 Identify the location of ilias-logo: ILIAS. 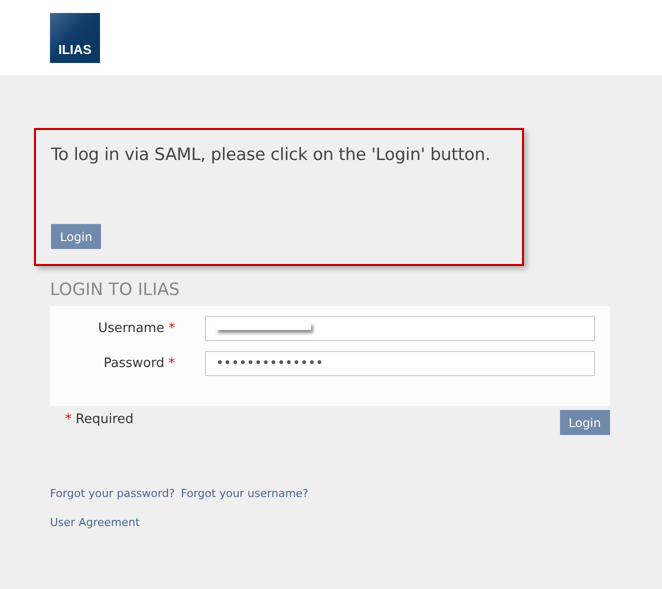
(75, 38).